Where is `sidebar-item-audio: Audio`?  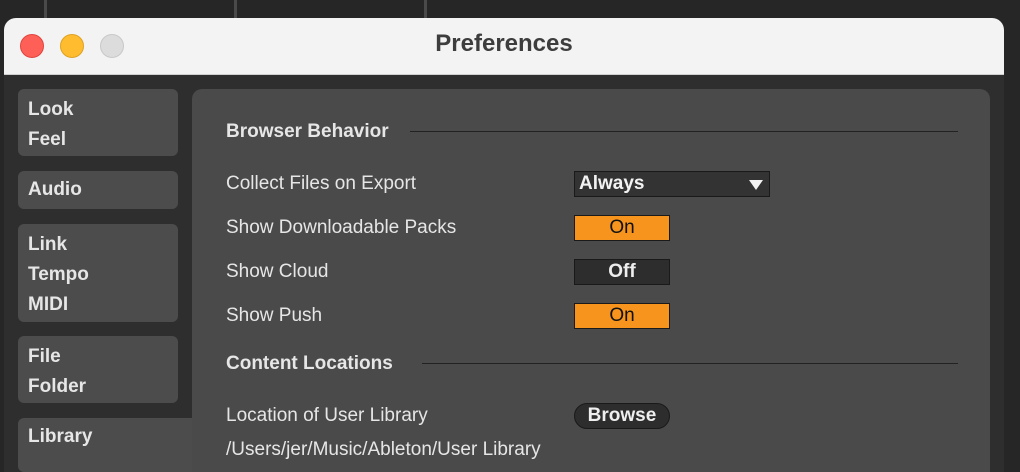
sidebar-item-audio: Audio is located at coordinates (98, 190).